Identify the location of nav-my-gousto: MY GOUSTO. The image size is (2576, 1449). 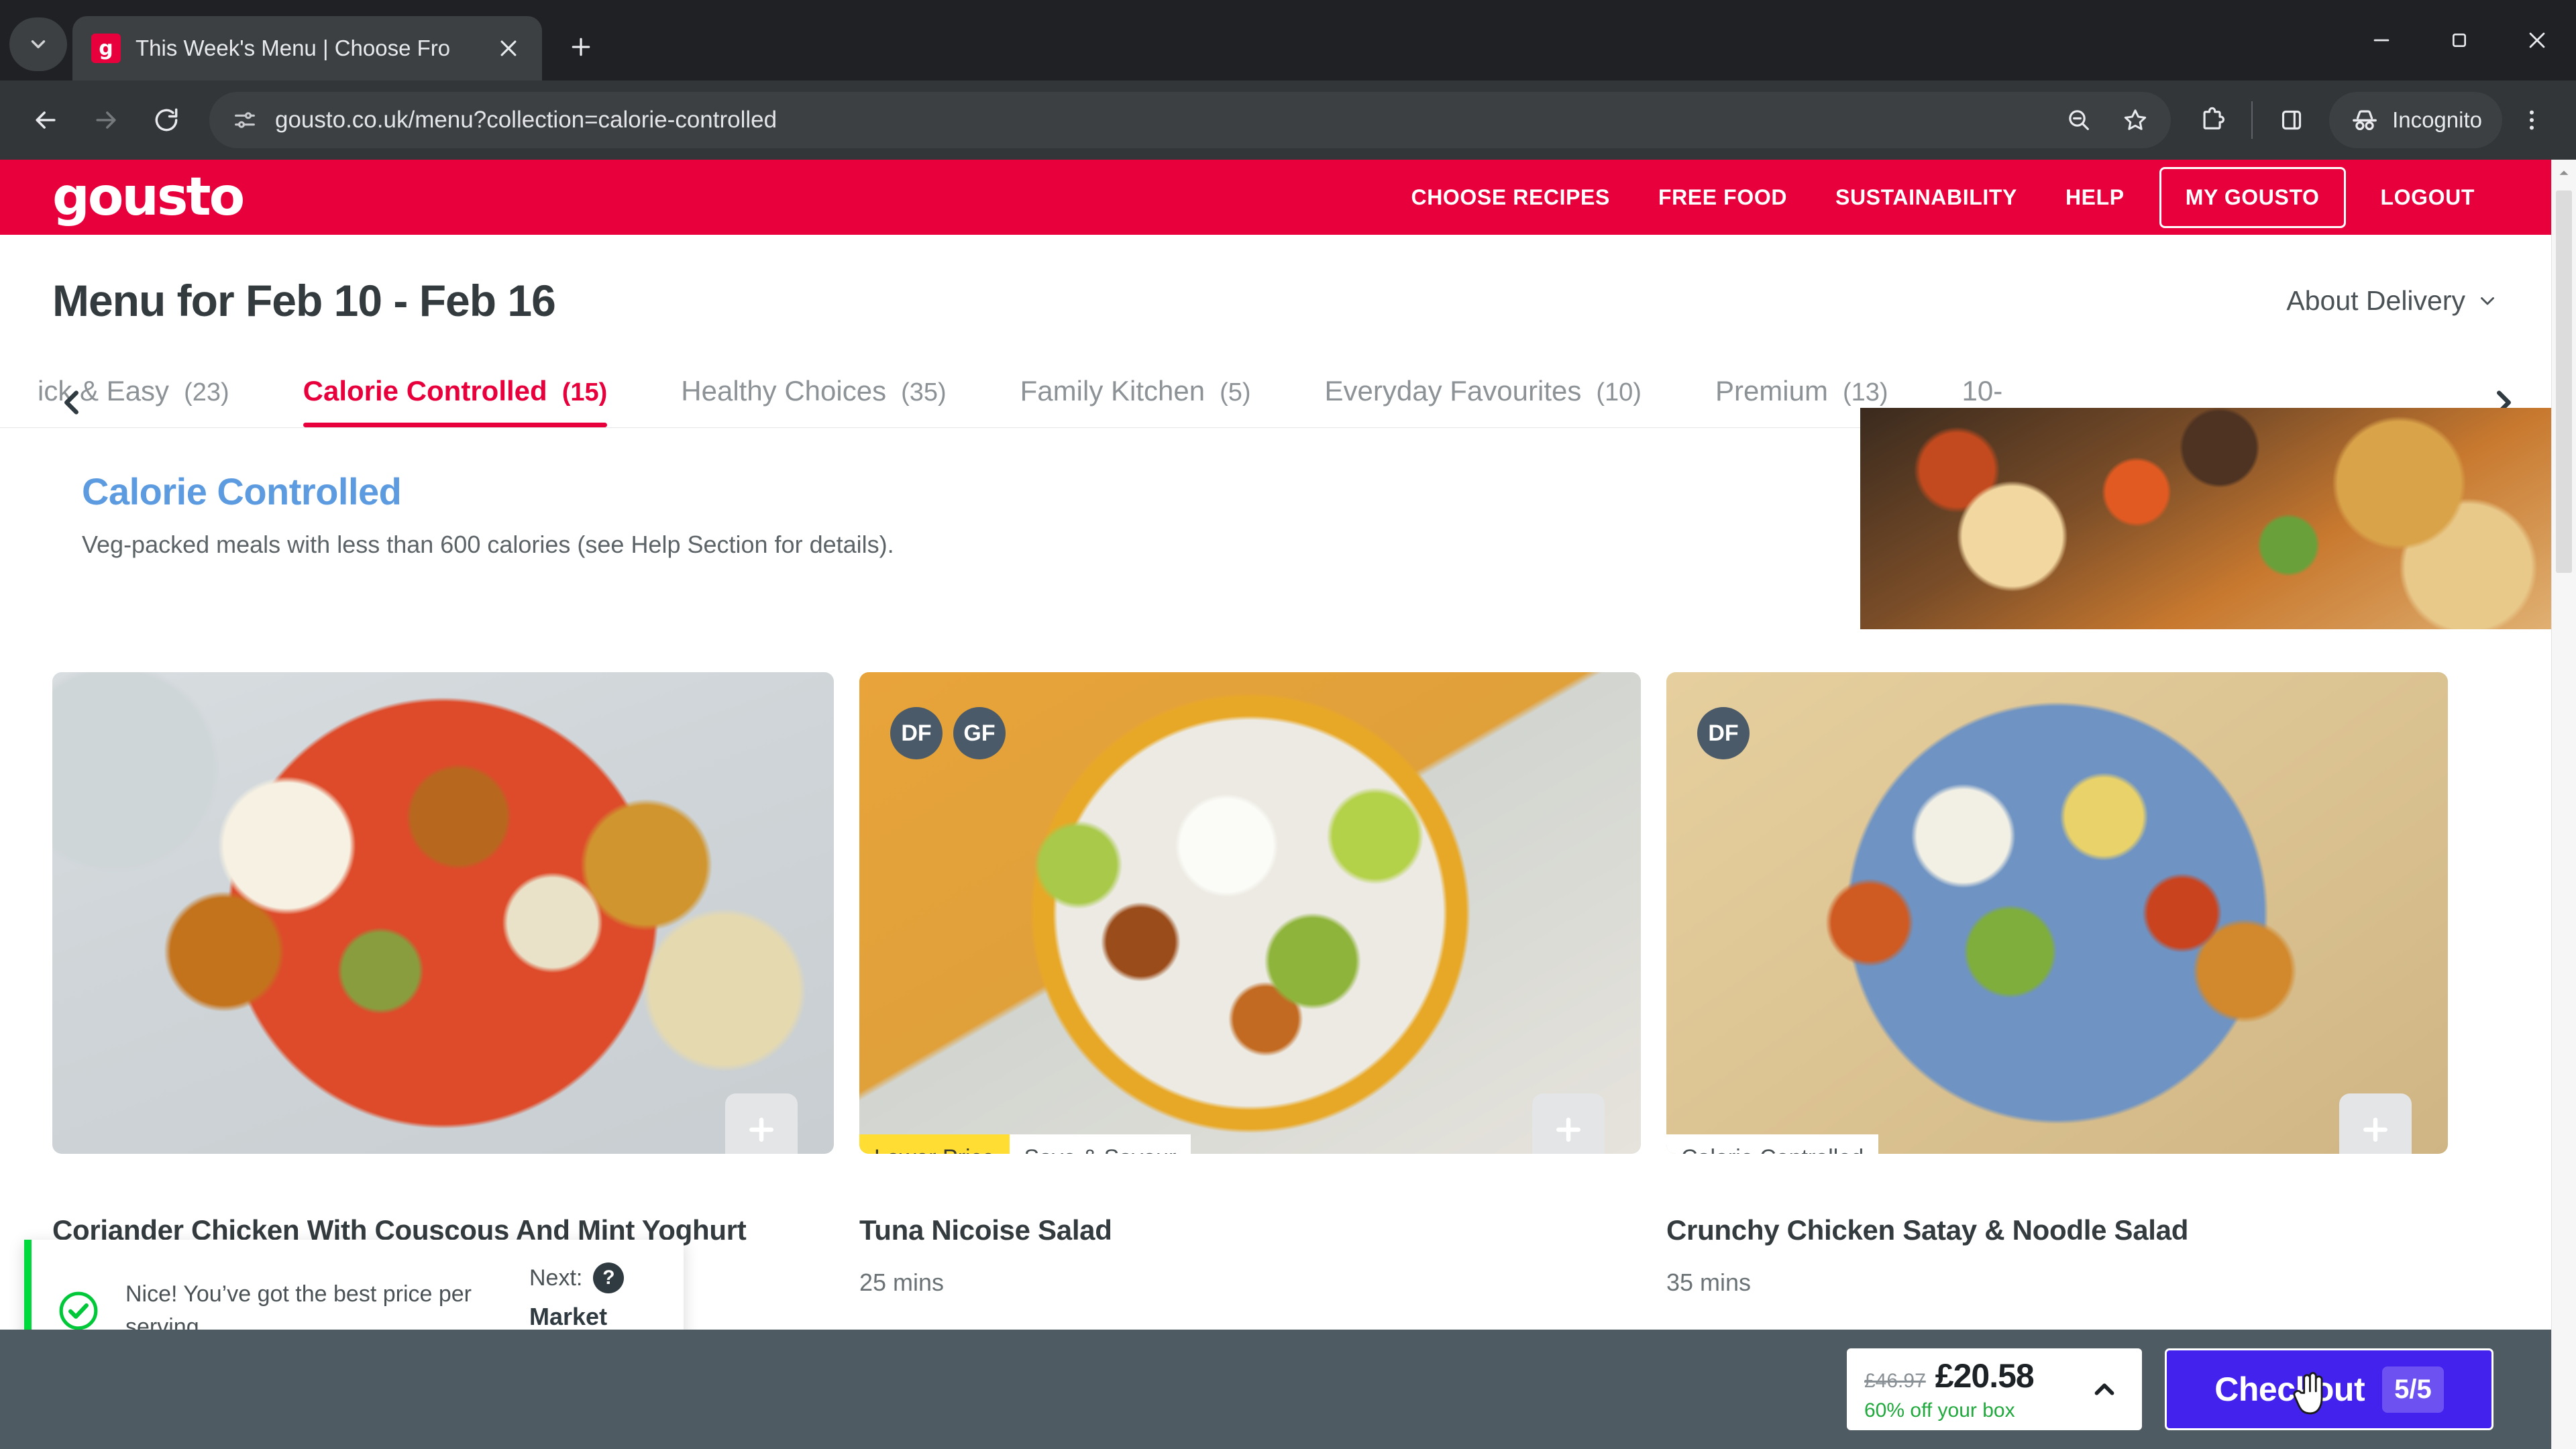
(2252, 197).